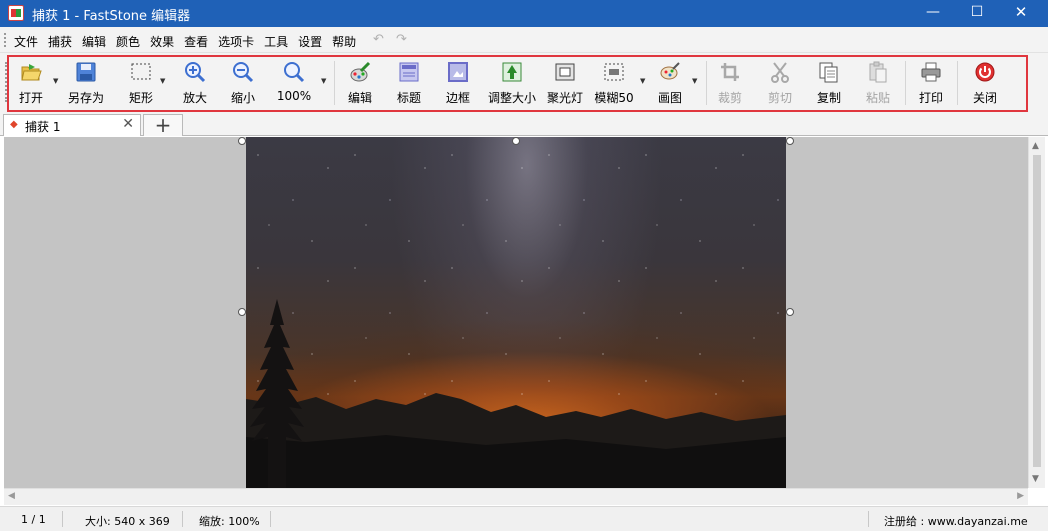  What do you see at coordinates (524, 40) in the screenshot?
I see `menu-bar: 文件 捕获 编辑 颜色 效果 查看 选项卡 工具 设置 帮助 ↶ ↷` at bounding box center [524, 40].